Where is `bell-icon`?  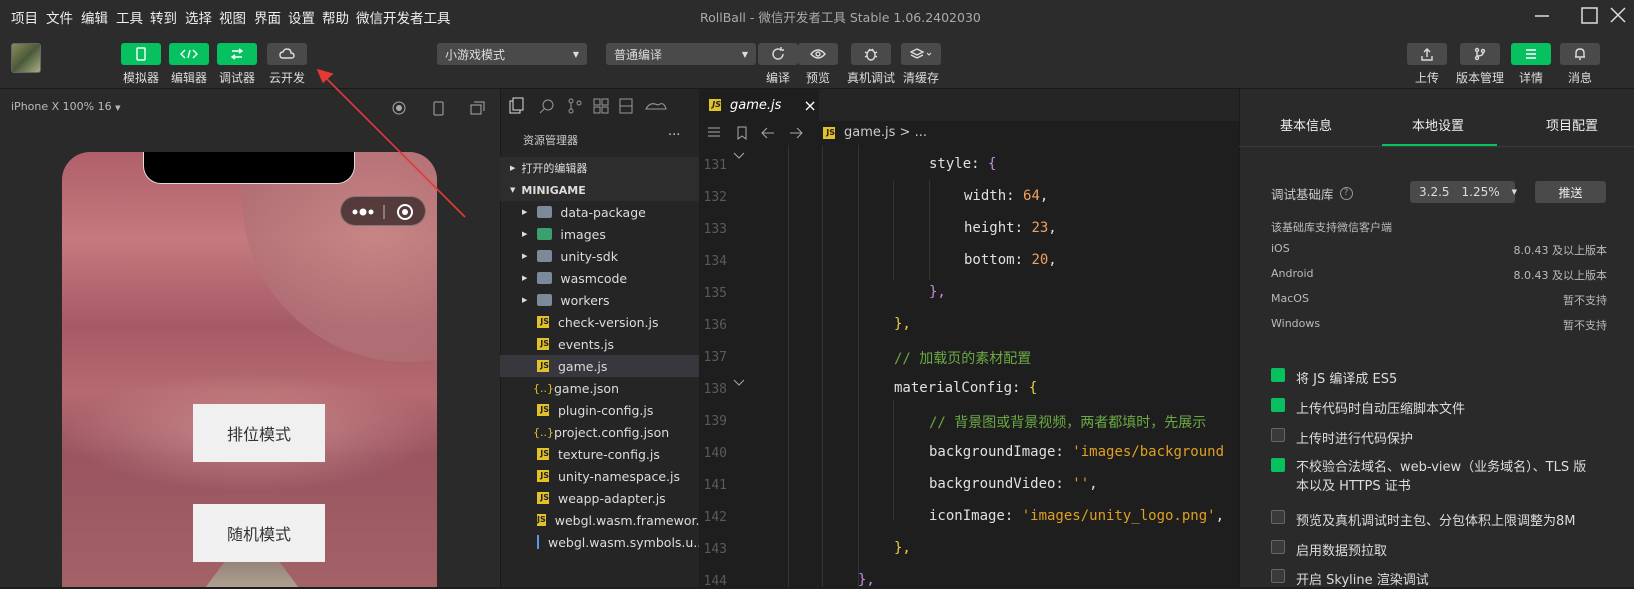
bell-icon is located at coordinates (1580, 54).